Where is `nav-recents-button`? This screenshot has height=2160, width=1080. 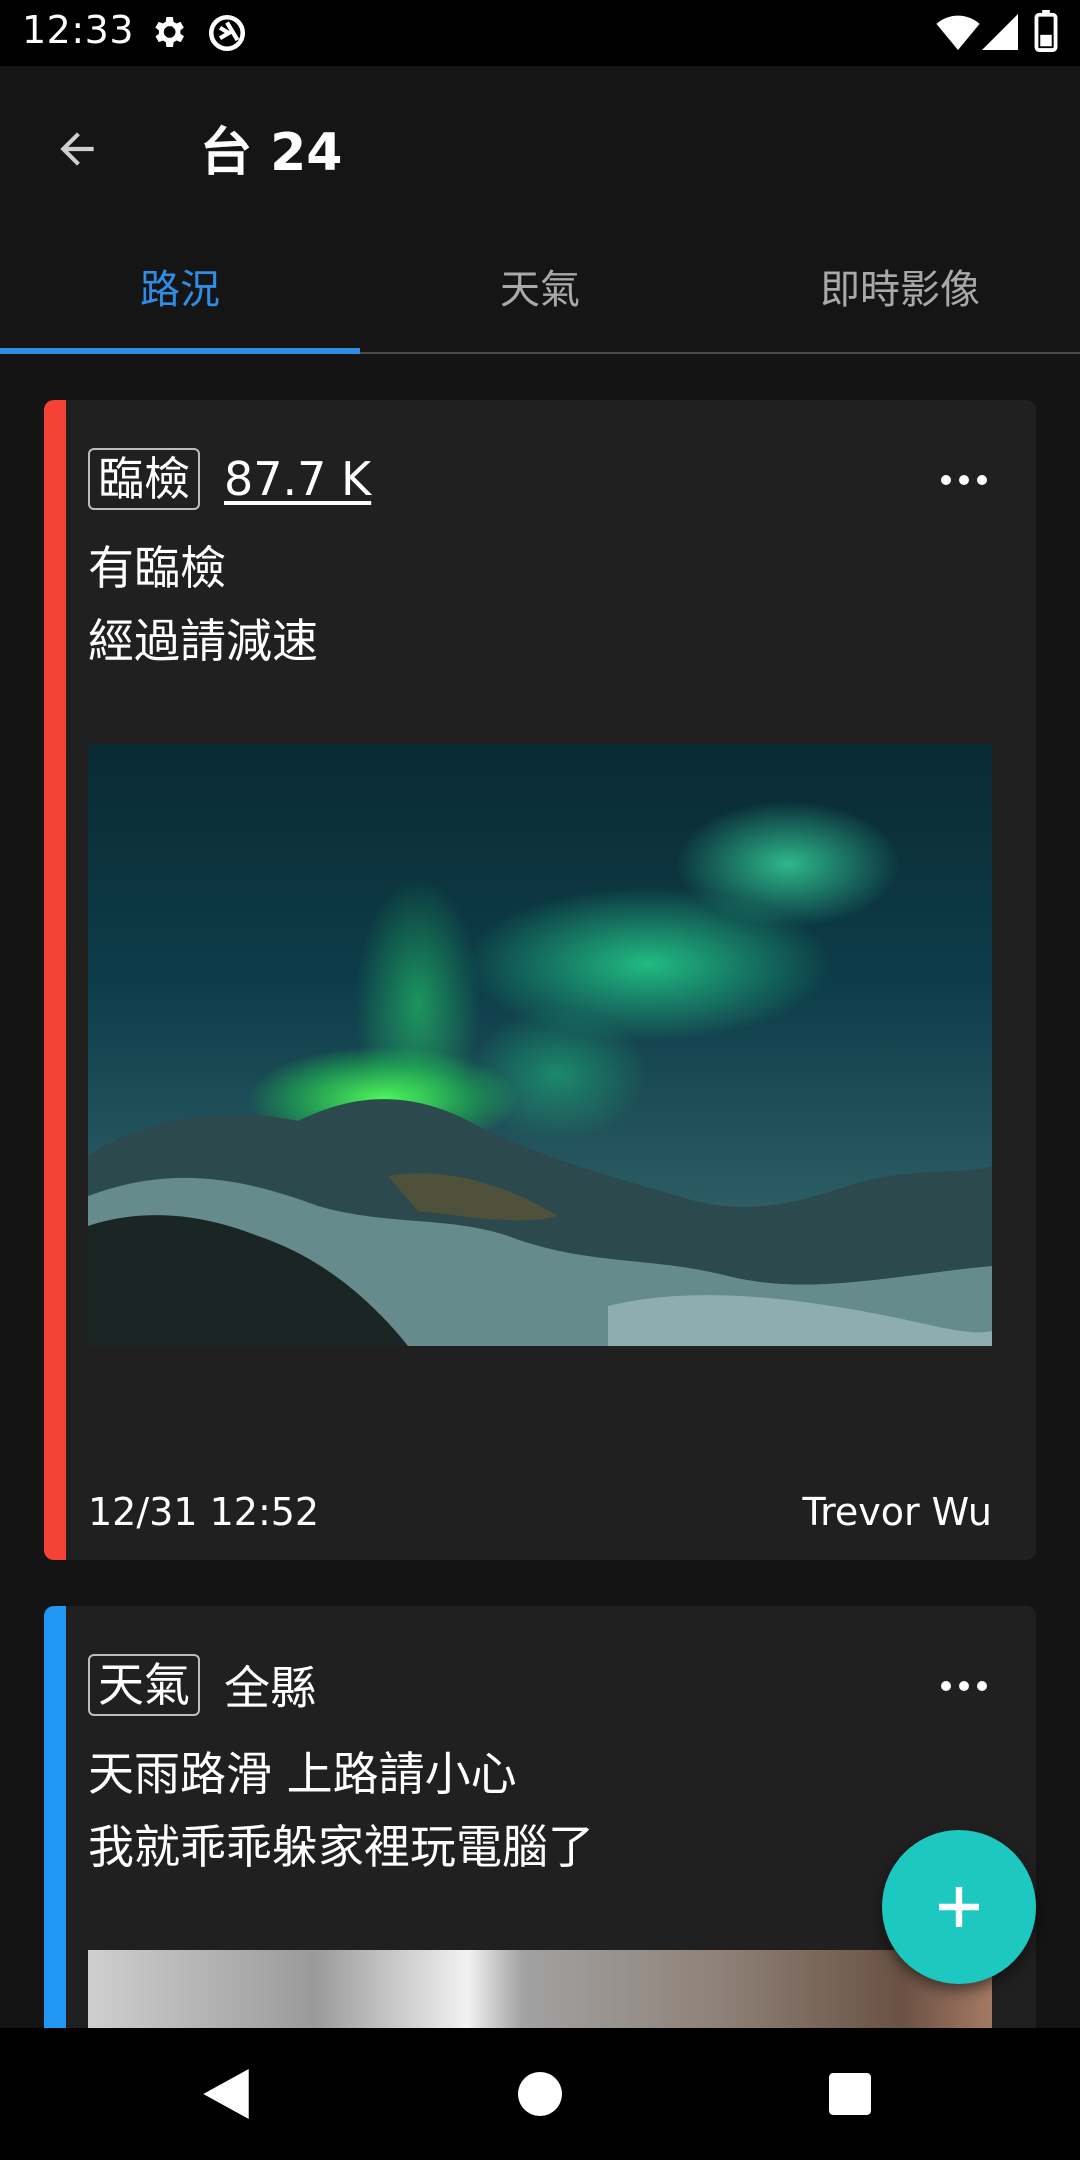 nav-recents-button is located at coordinates (850, 2094).